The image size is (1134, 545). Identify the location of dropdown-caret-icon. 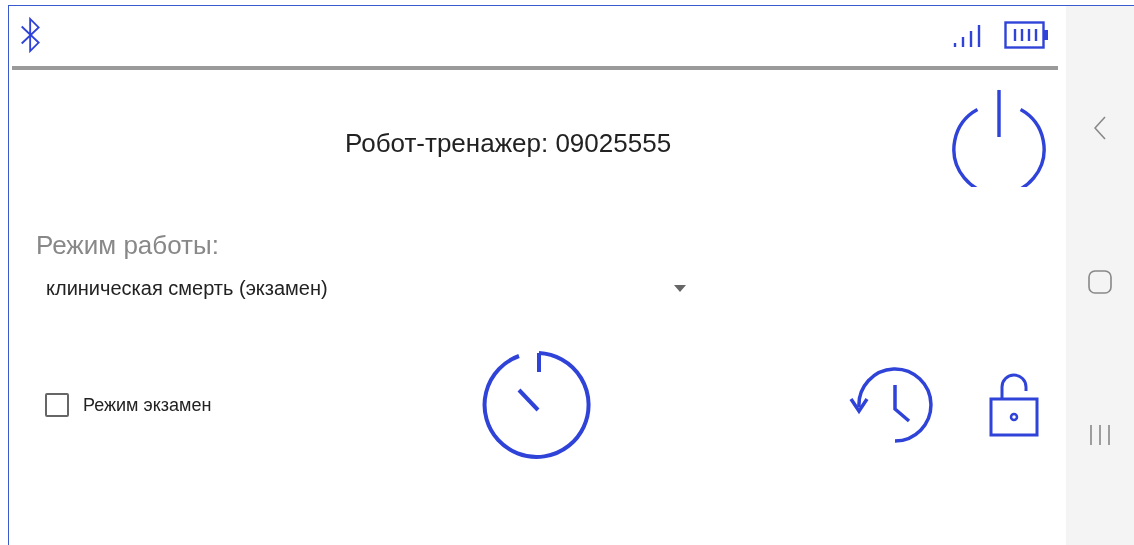
(680, 288).